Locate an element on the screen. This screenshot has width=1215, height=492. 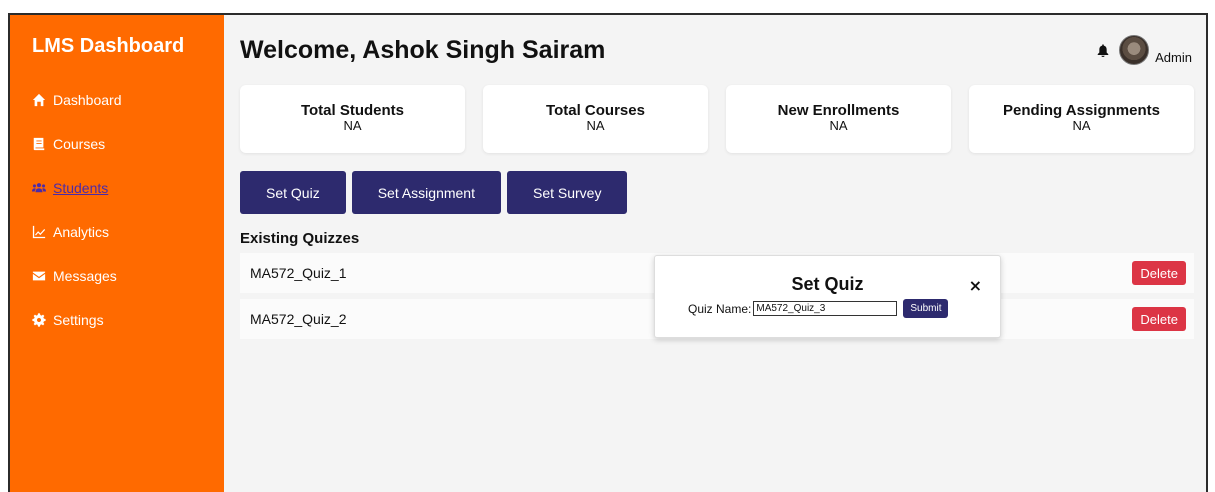
existing-quizzes-heading: Existing Quizzes is located at coordinates (300, 238).